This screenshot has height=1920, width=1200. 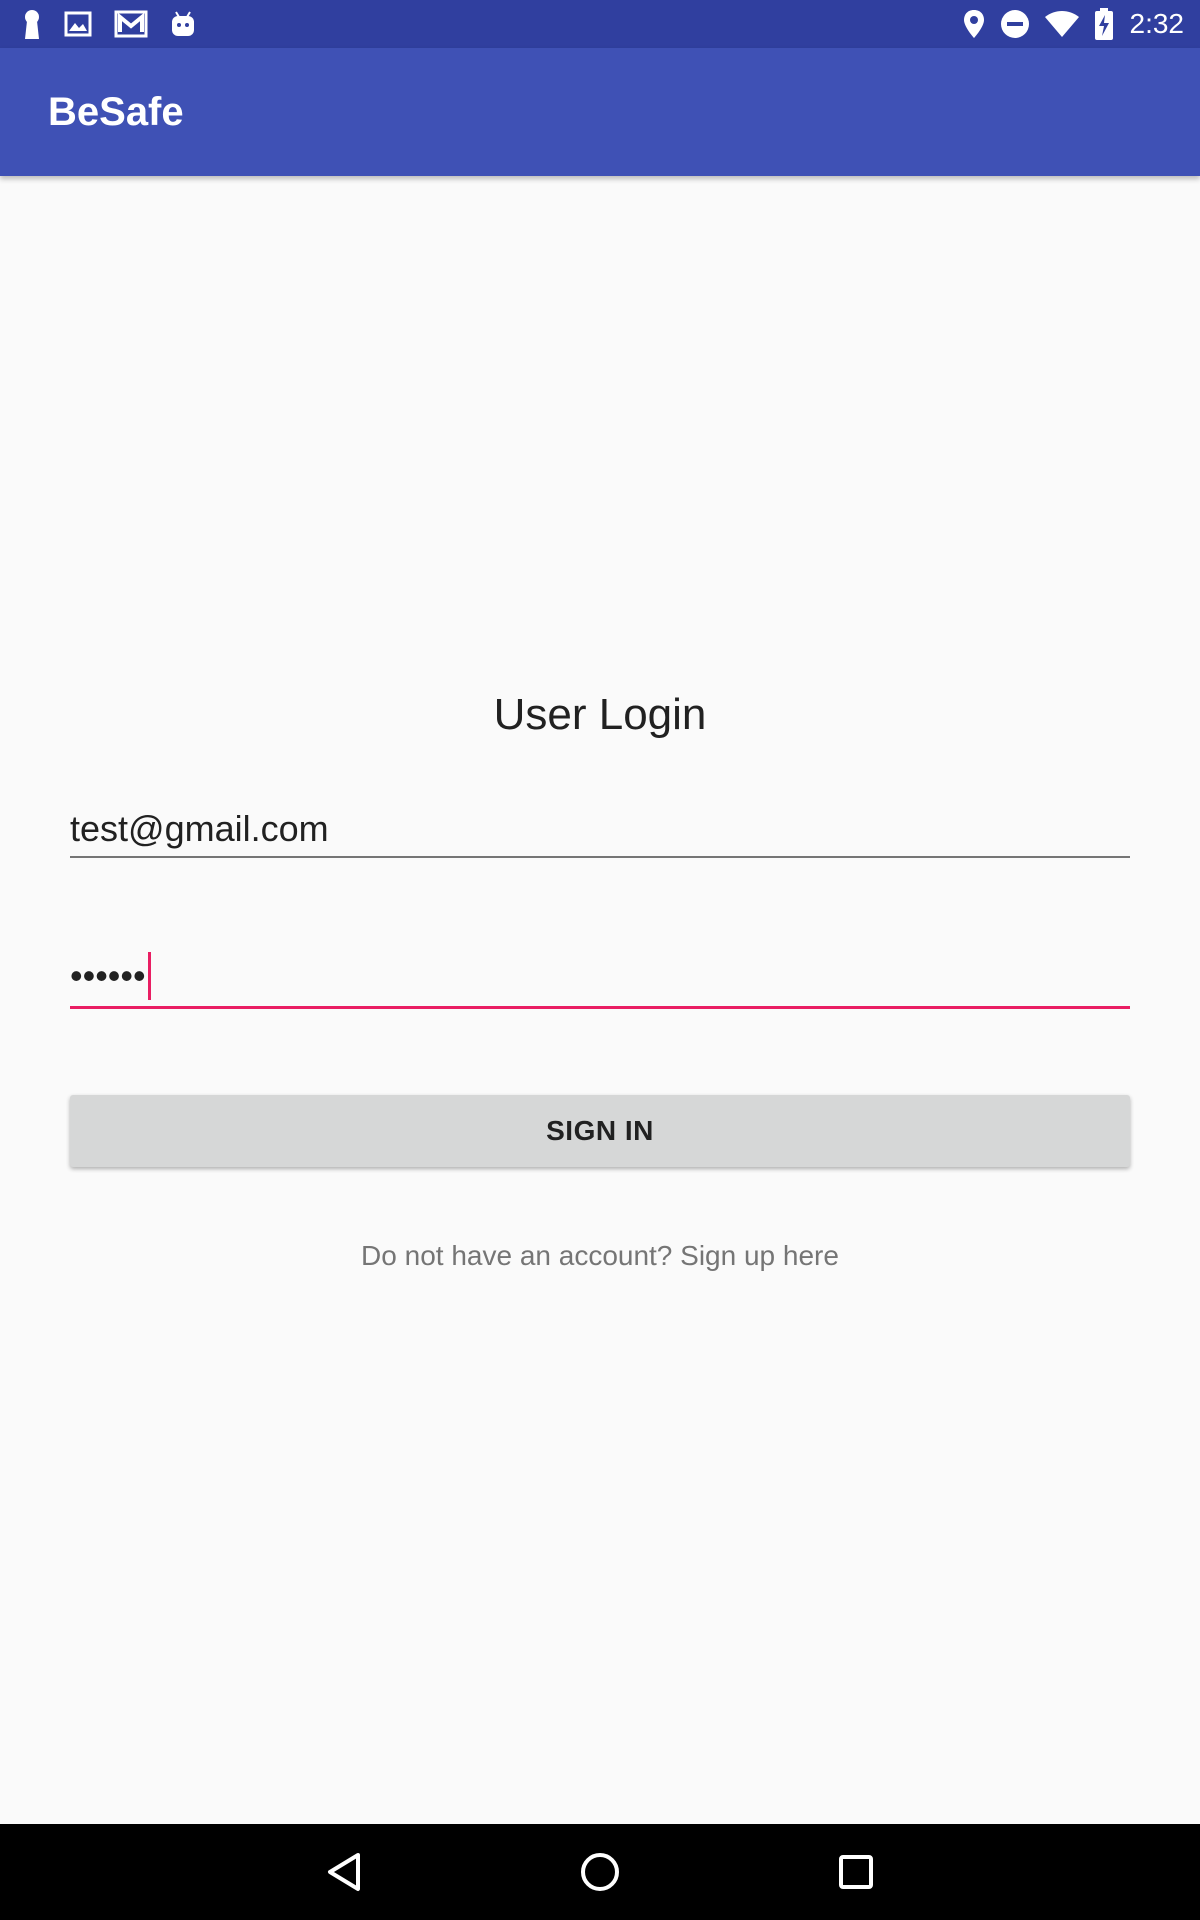 I want to click on home-button, so click(x=600, y=1872).